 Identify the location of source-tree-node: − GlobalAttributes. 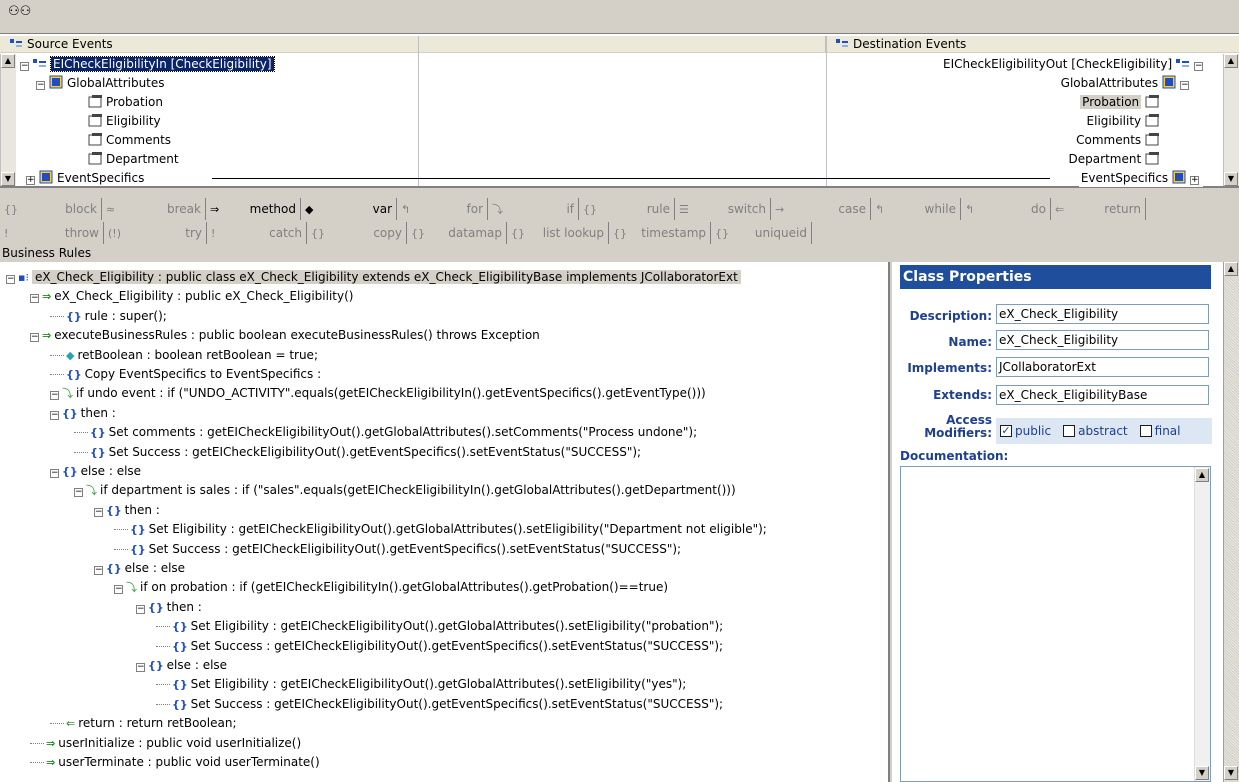
(100, 83).